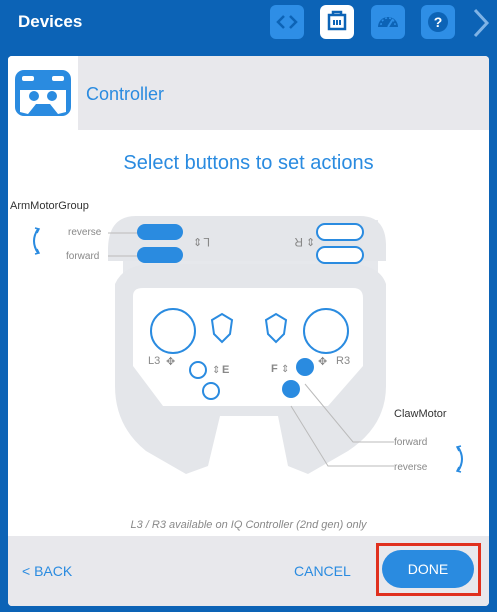 This screenshot has width=497, height=612. Describe the element at coordinates (248, 23) in the screenshot. I see `top-bar: Devices ?` at that location.